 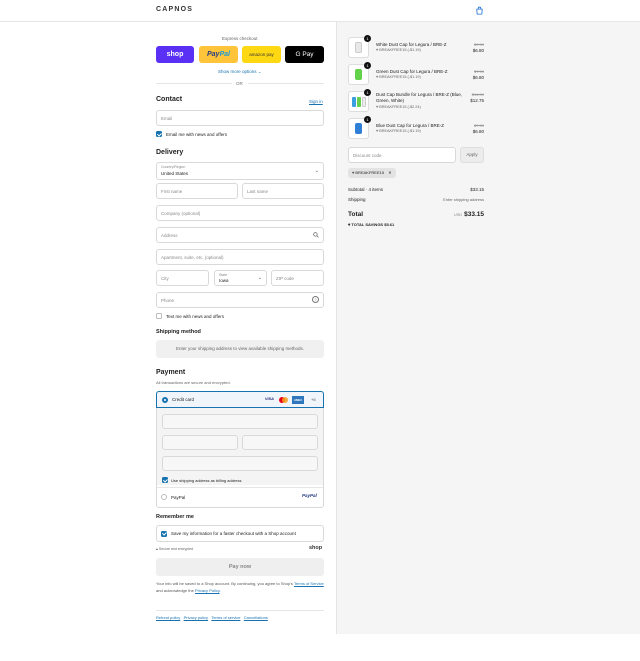 What do you see at coordinates (178, 497) in the screenshot?
I see `paypal-option-label: PayPal` at bounding box center [178, 497].